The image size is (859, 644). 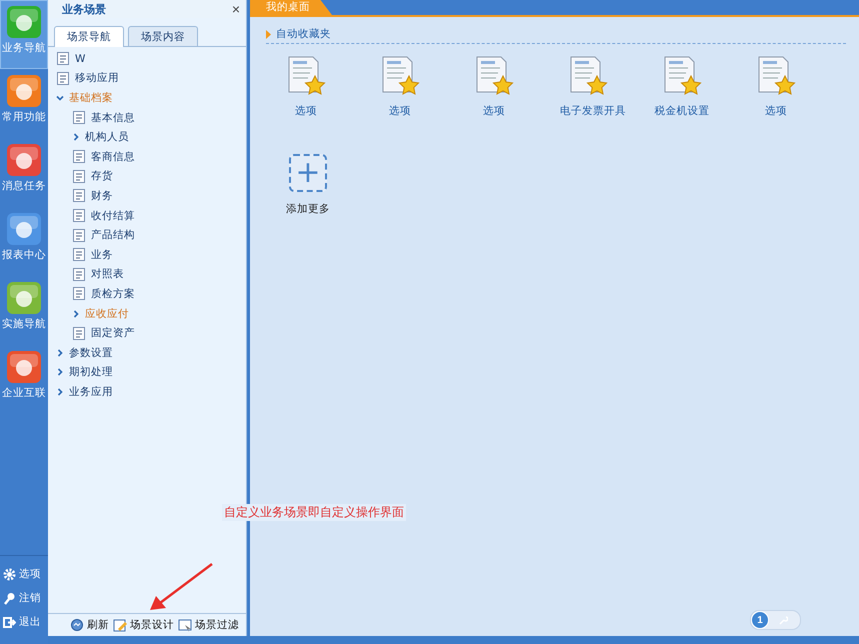 What do you see at coordinates (236, 9) in the screenshot?
I see `close-button: ×` at bounding box center [236, 9].